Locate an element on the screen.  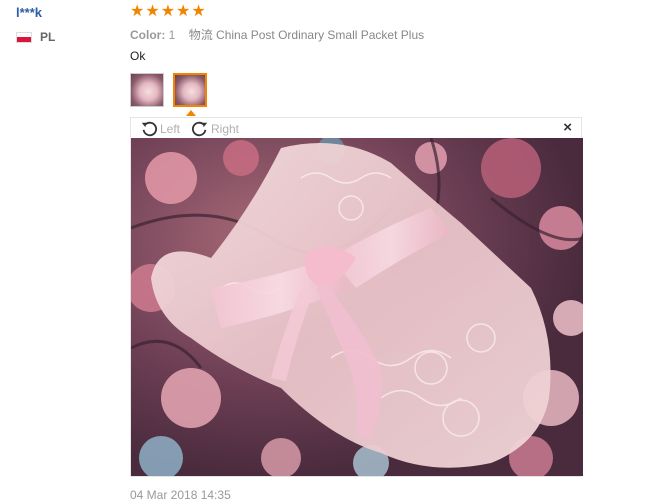
rotate-left-label: Left is located at coordinates (170, 129).